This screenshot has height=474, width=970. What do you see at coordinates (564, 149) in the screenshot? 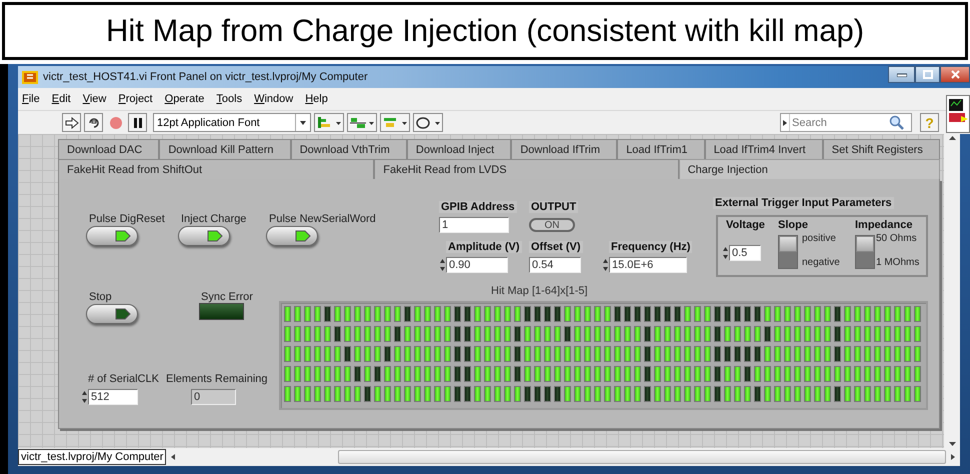
I see `tab: Download IfTrim` at bounding box center [564, 149].